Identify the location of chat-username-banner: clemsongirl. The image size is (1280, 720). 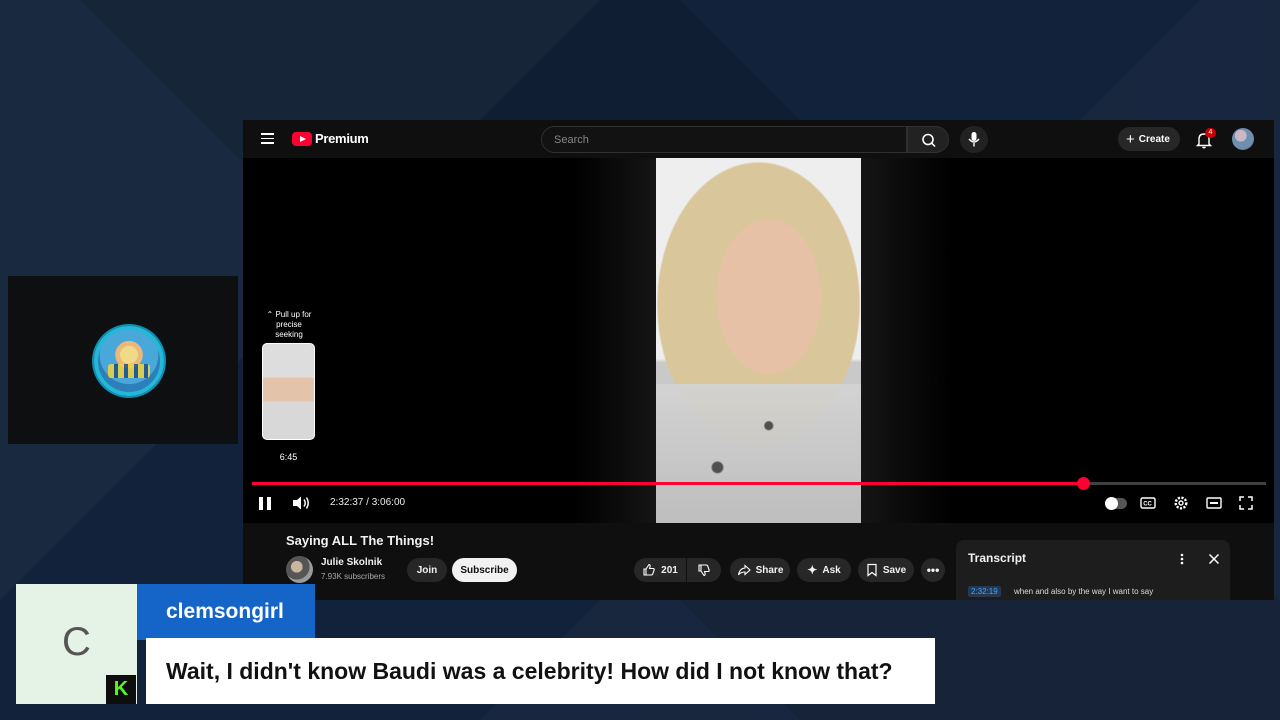
(226, 612).